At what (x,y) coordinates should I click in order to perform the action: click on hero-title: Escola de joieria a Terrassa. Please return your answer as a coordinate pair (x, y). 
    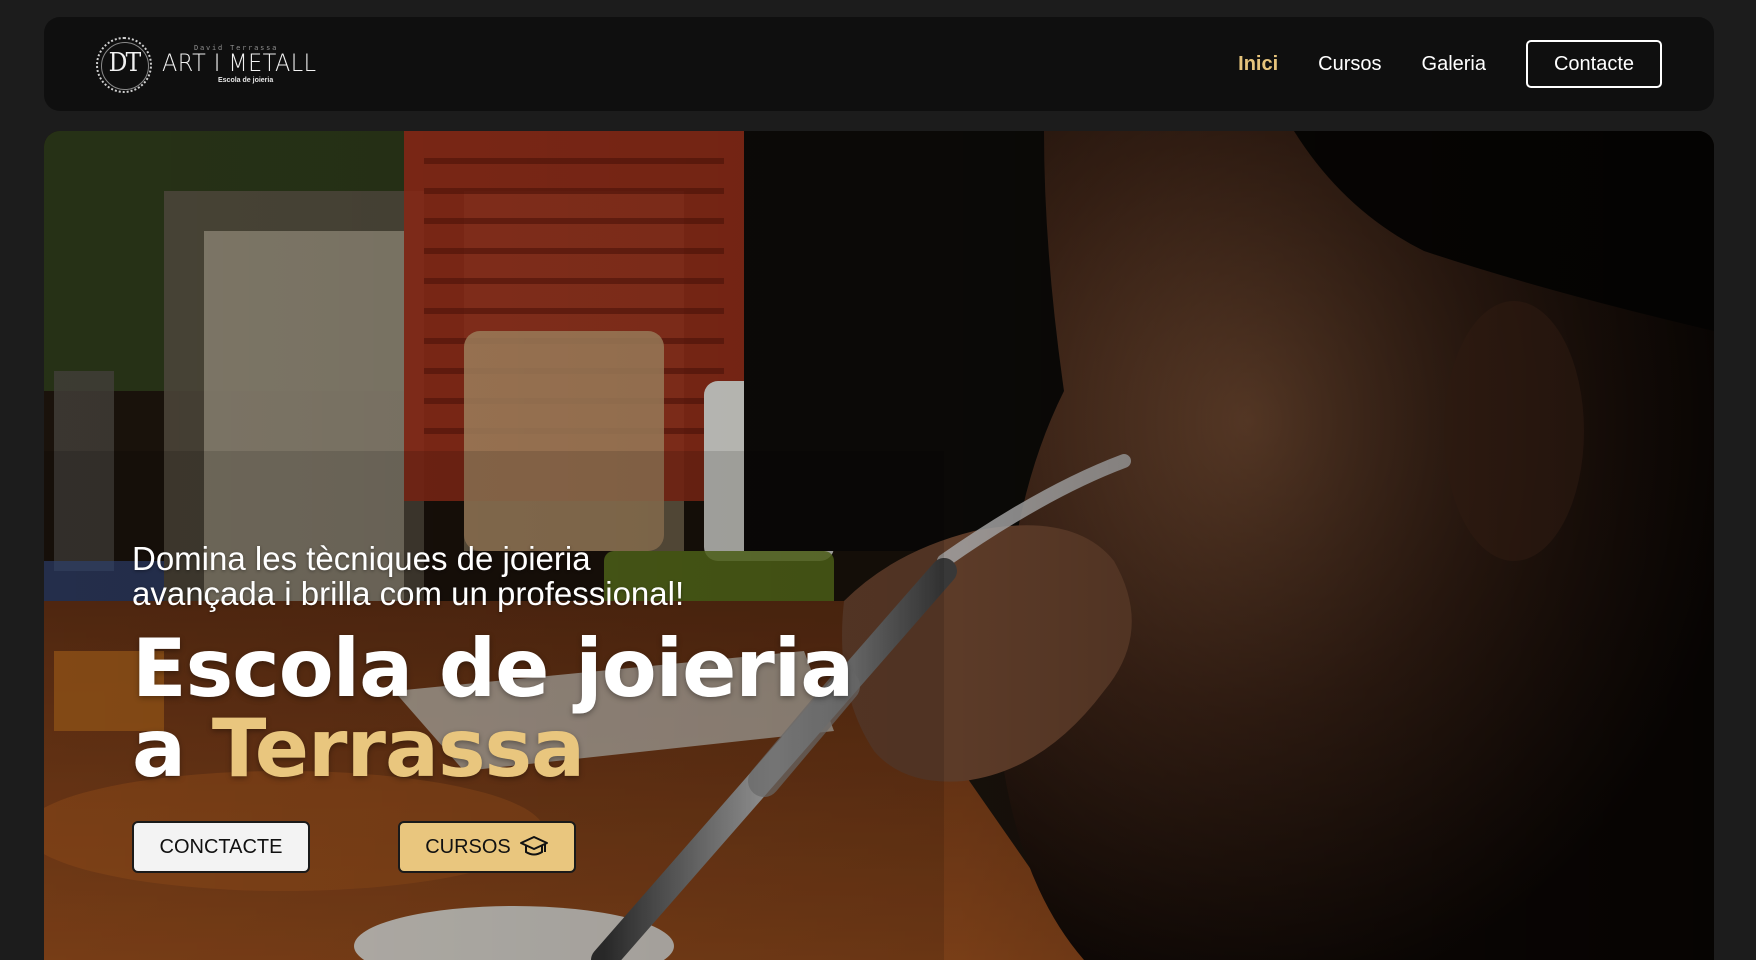
    Looking at the image, I should click on (522, 709).